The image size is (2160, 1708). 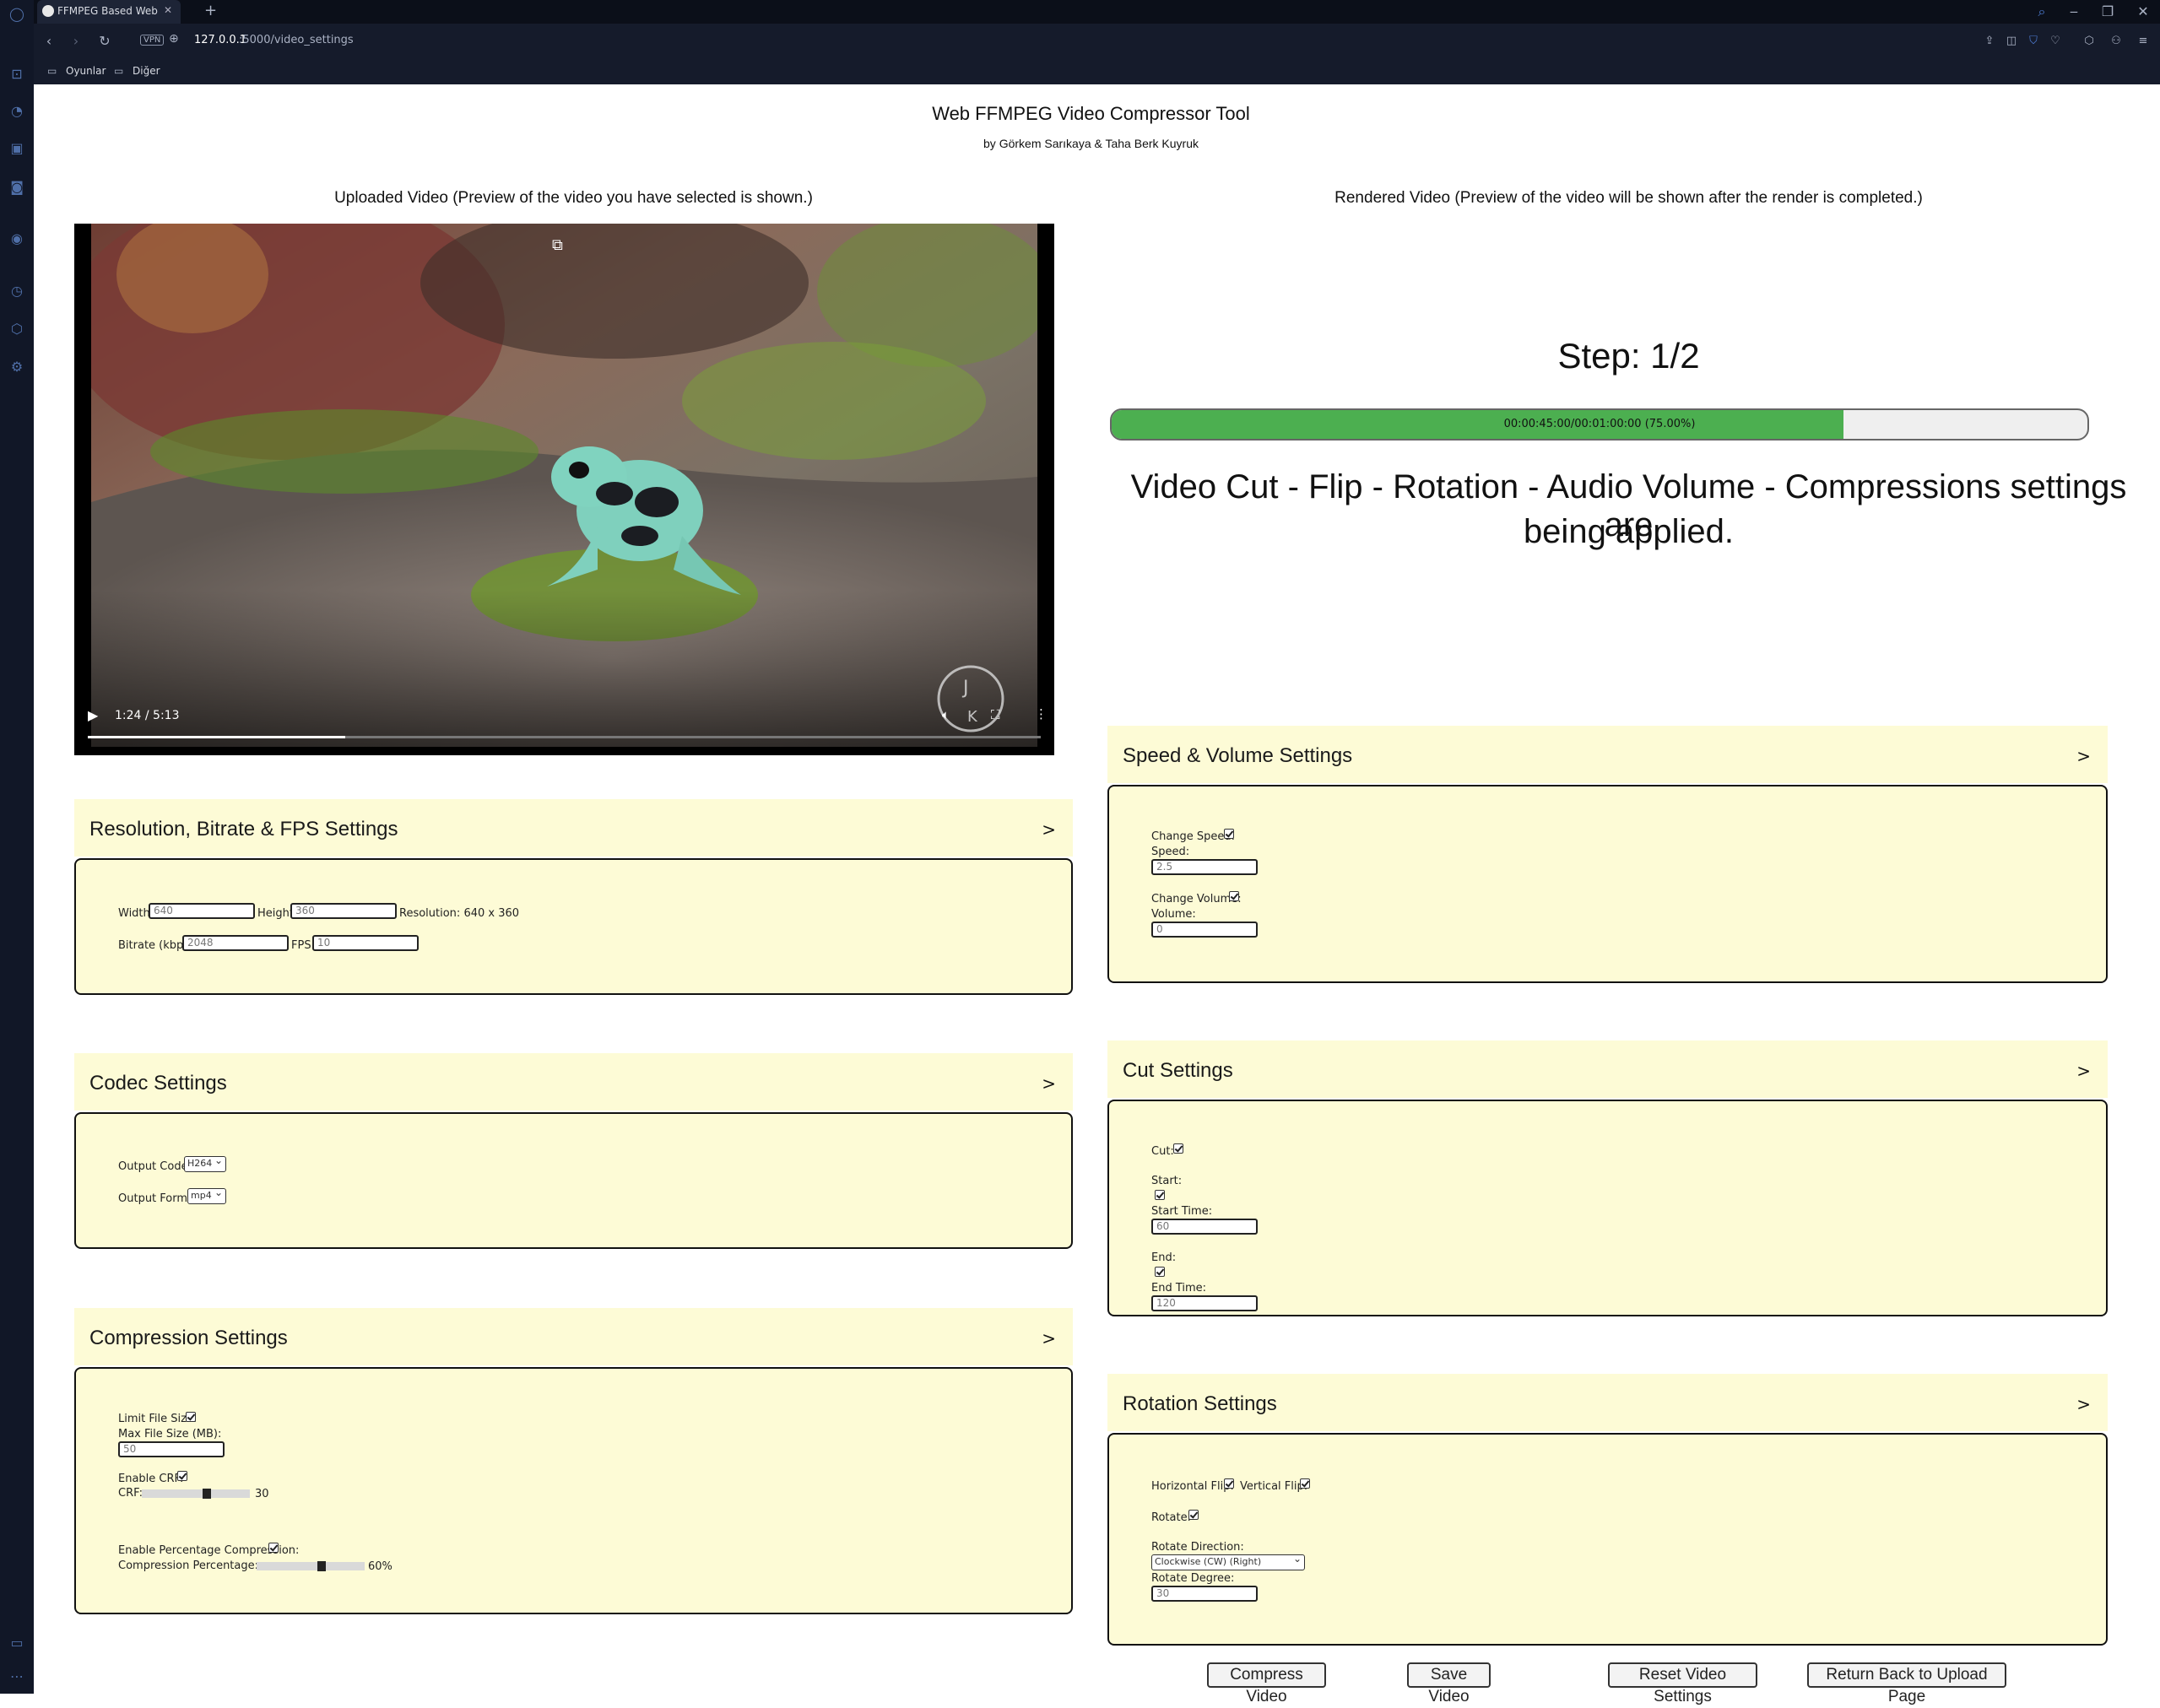 What do you see at coordinates (2055, 41) in the screenshot?
I see `heart-icon: ♡` at bounding box center [2055, 41].